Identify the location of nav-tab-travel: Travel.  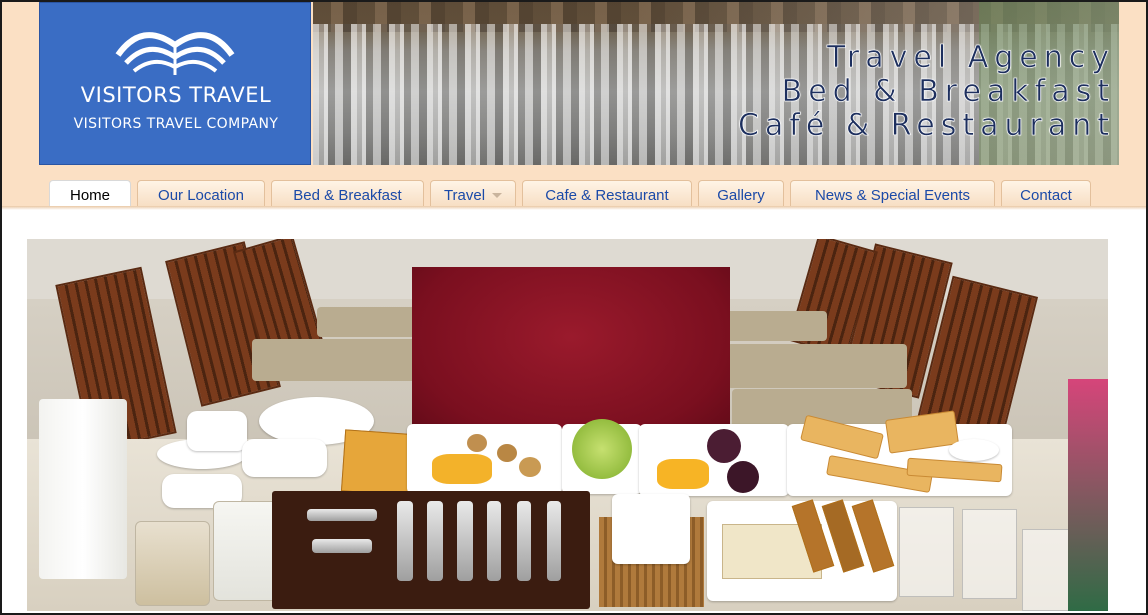
(473, 194).